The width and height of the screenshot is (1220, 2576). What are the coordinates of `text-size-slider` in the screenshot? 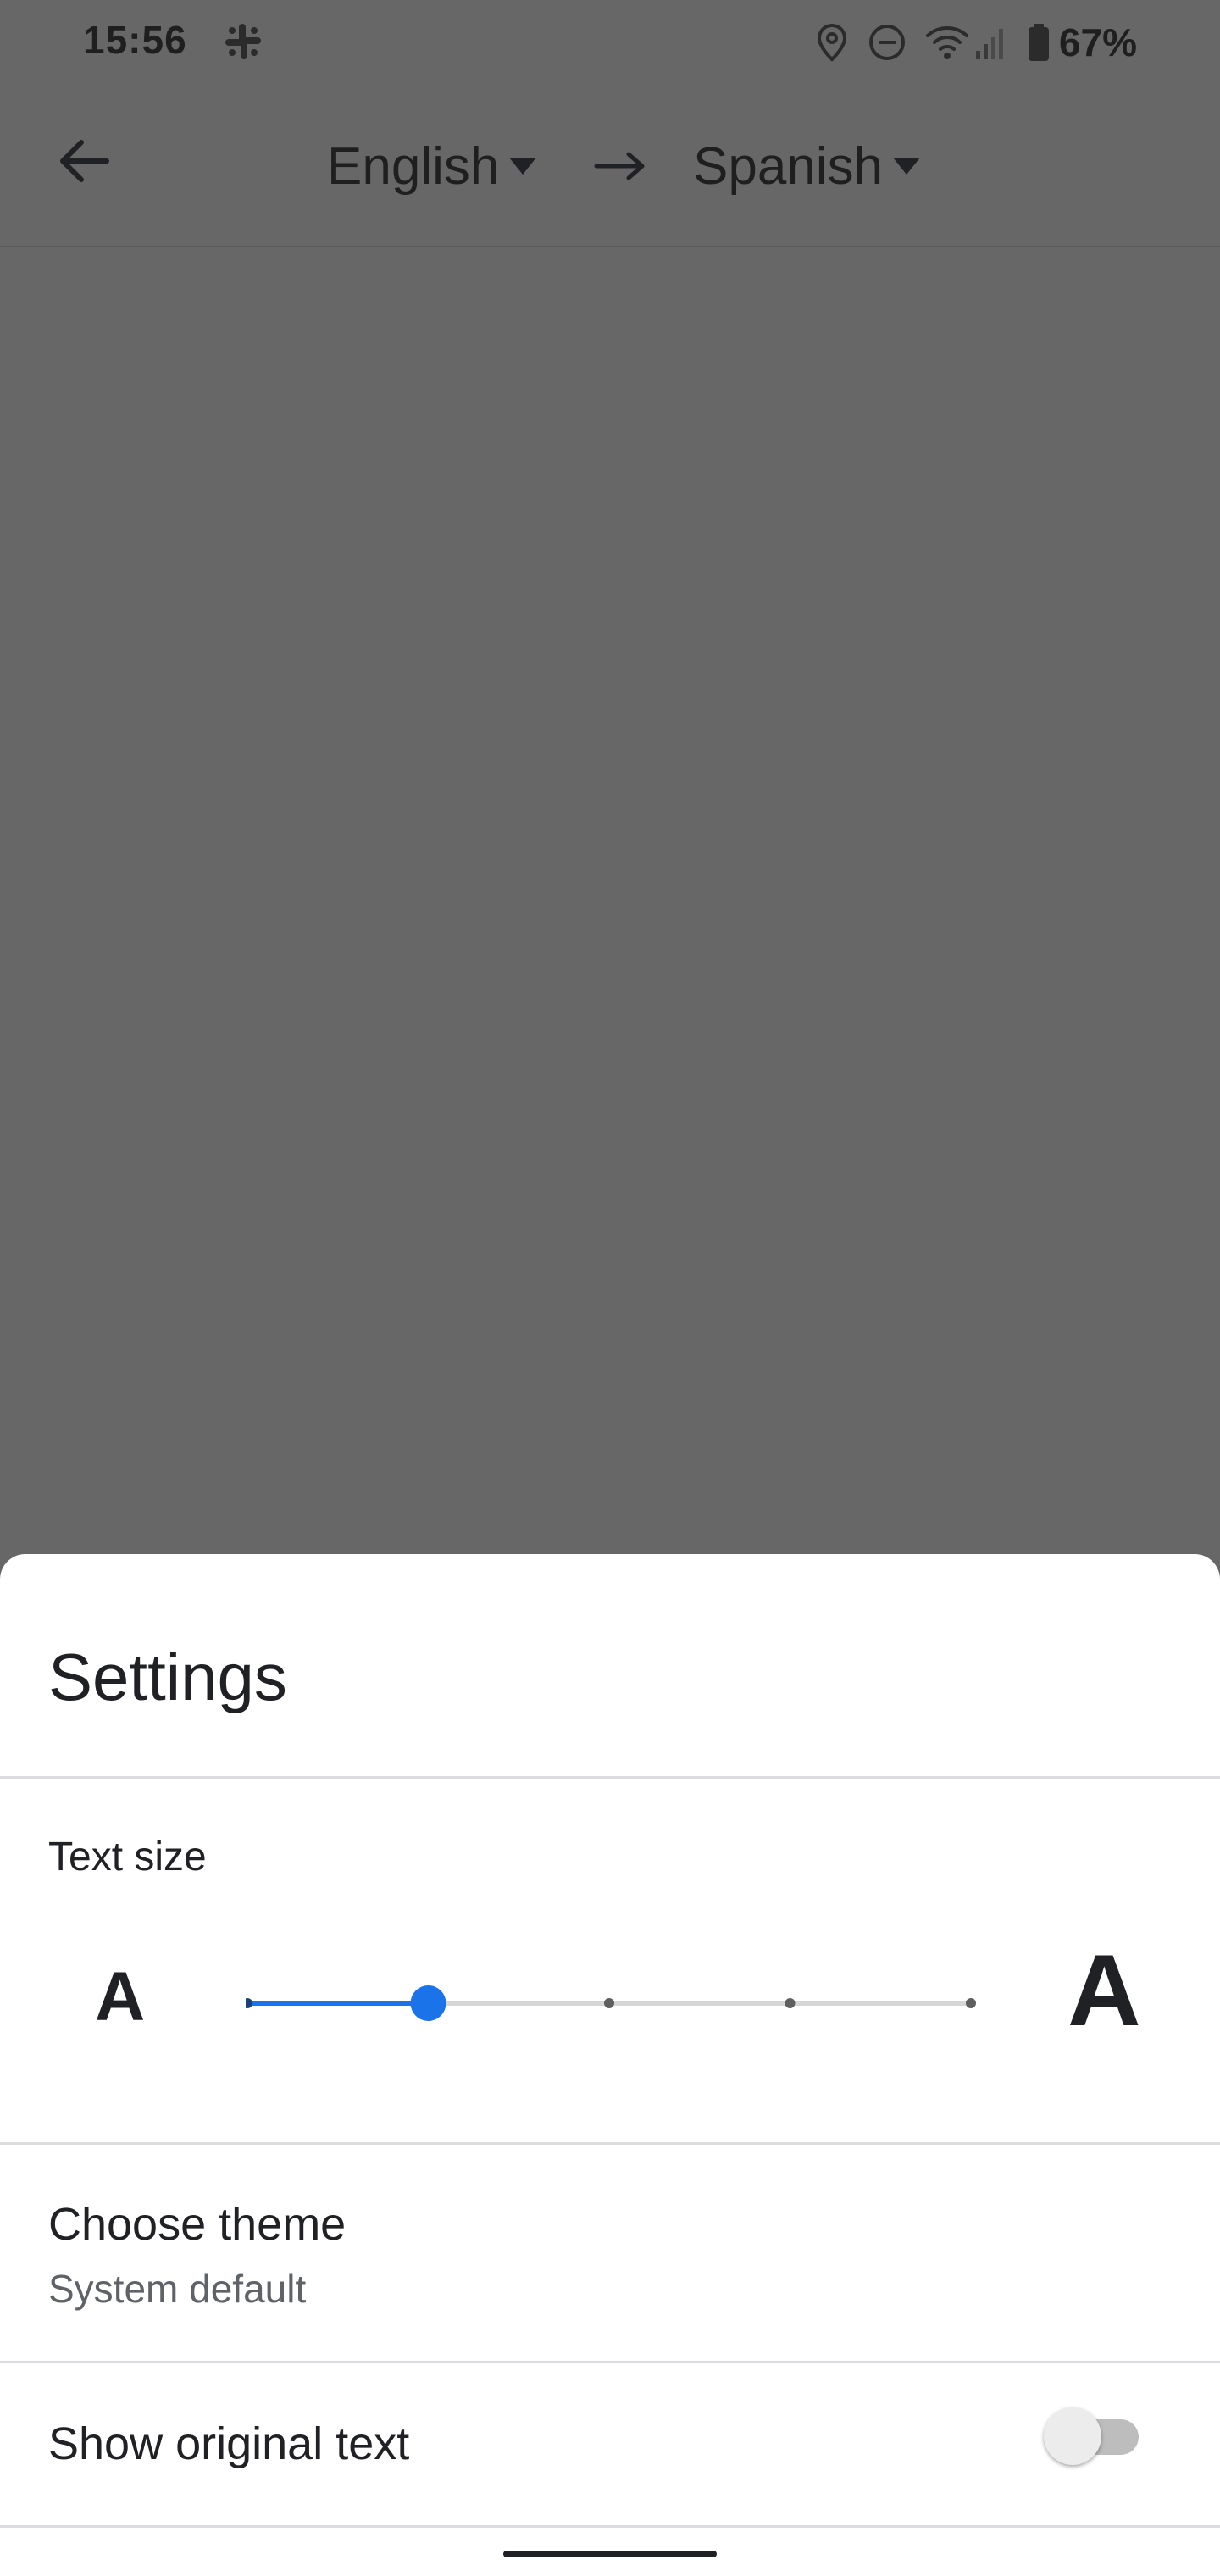 It's located at (612, 2003).